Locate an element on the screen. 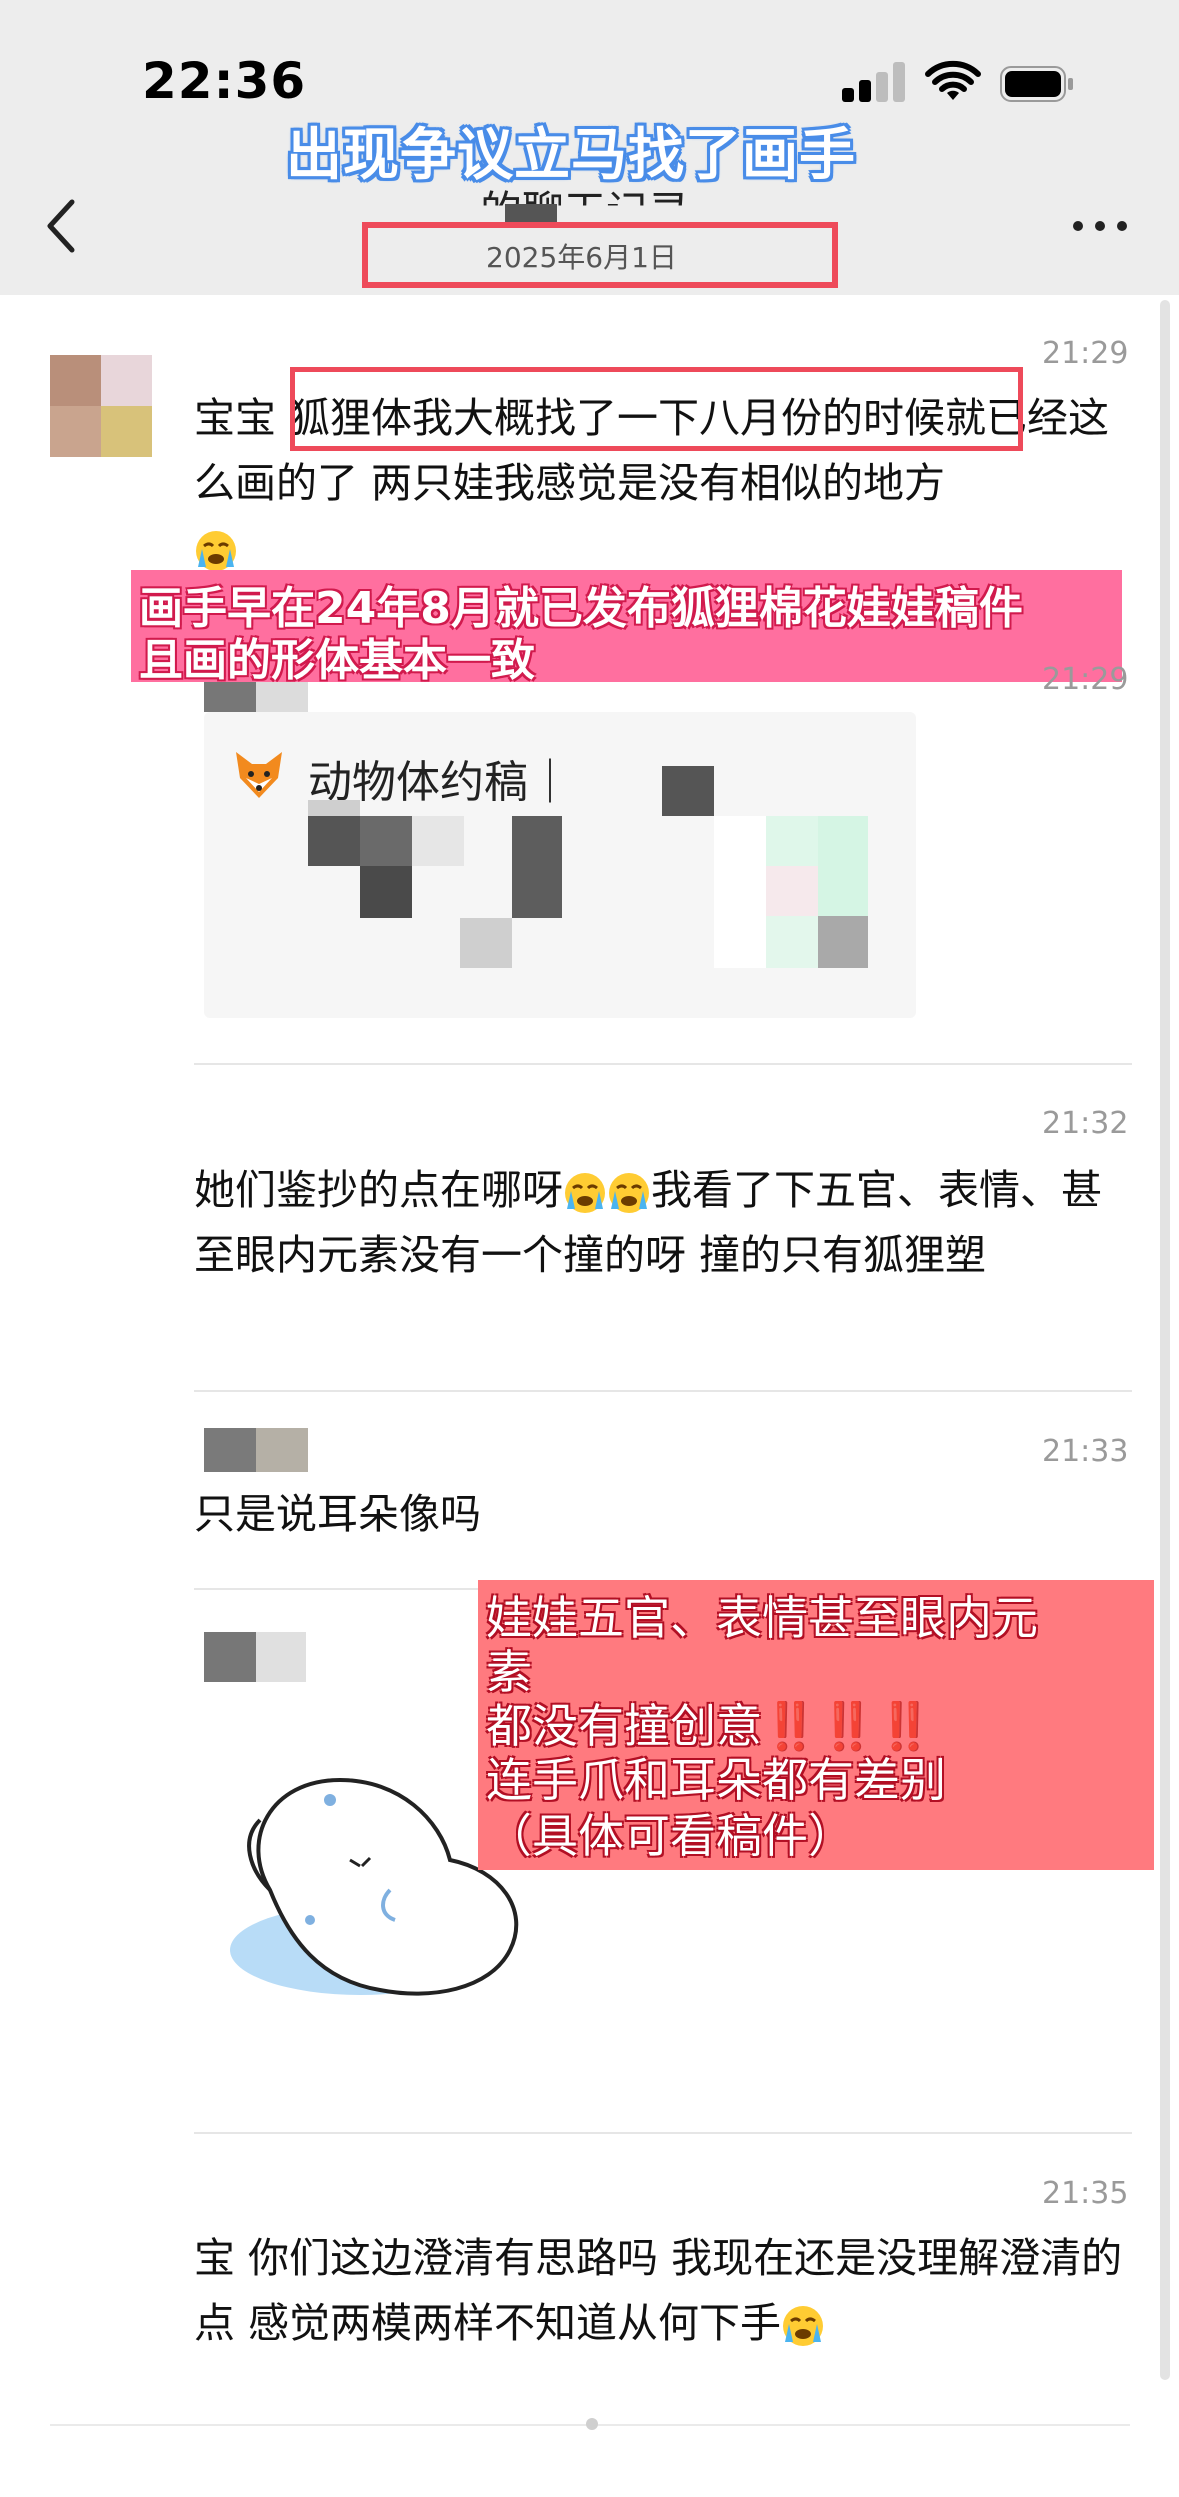 This screenshot has width=1179, height=2497. message-text-start: 宝 你们这边澄清有思路吗 我现在还是没理解澄清的点 感觉两模两样不知道从何下手 is located at coordinates (658, 2290).